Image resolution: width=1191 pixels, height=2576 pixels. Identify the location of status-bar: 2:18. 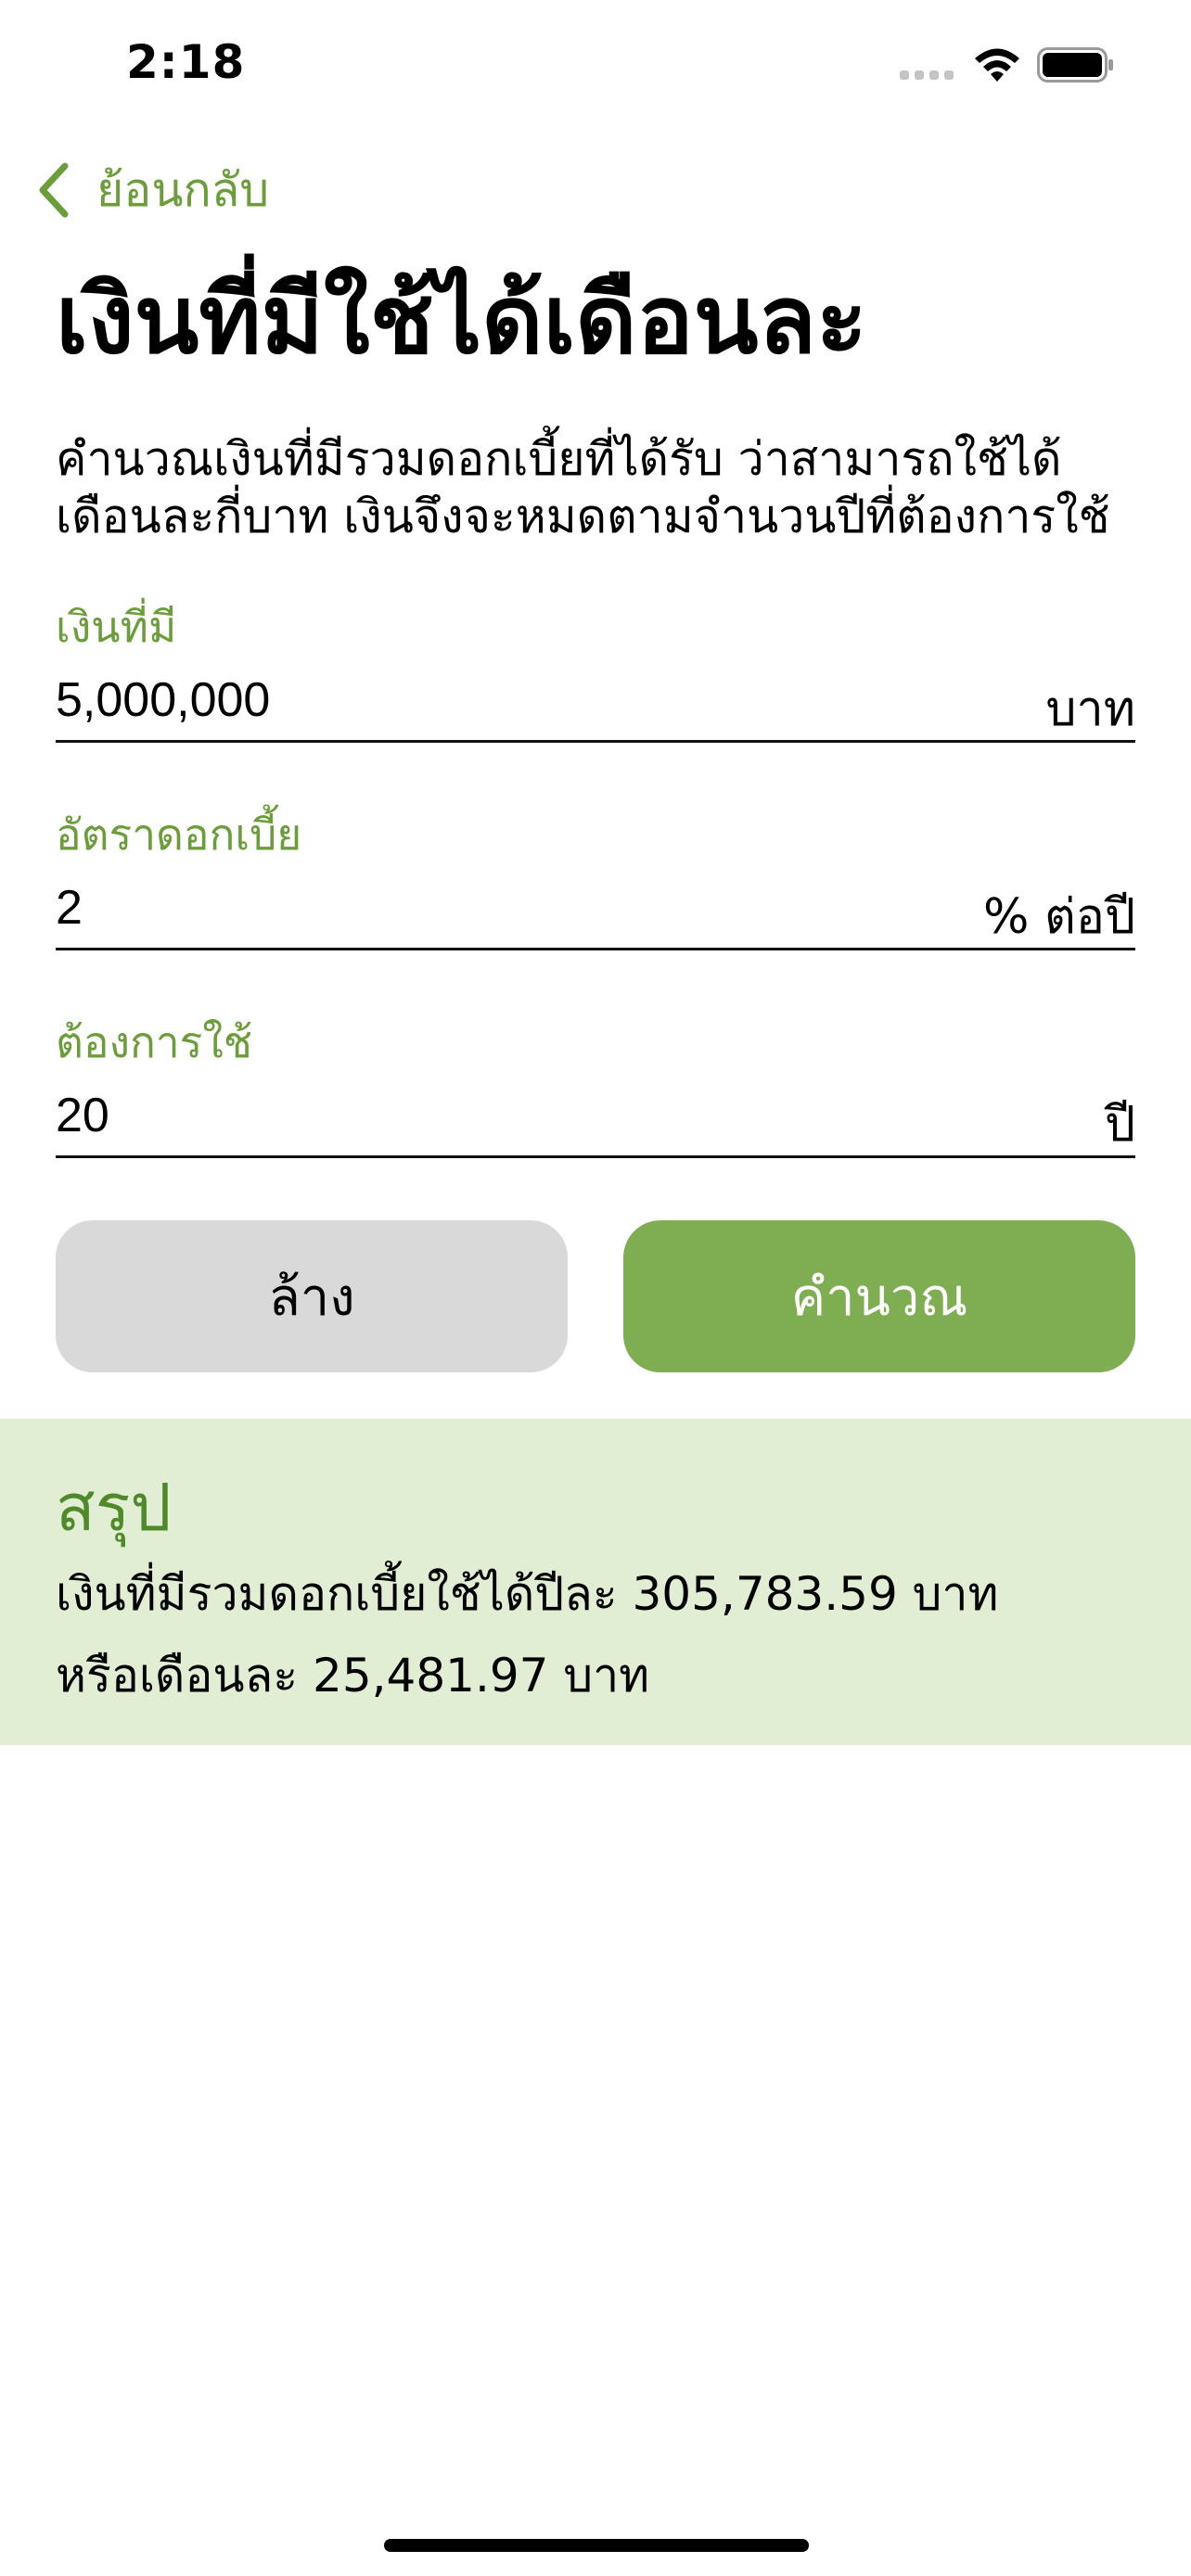
(595, 65).